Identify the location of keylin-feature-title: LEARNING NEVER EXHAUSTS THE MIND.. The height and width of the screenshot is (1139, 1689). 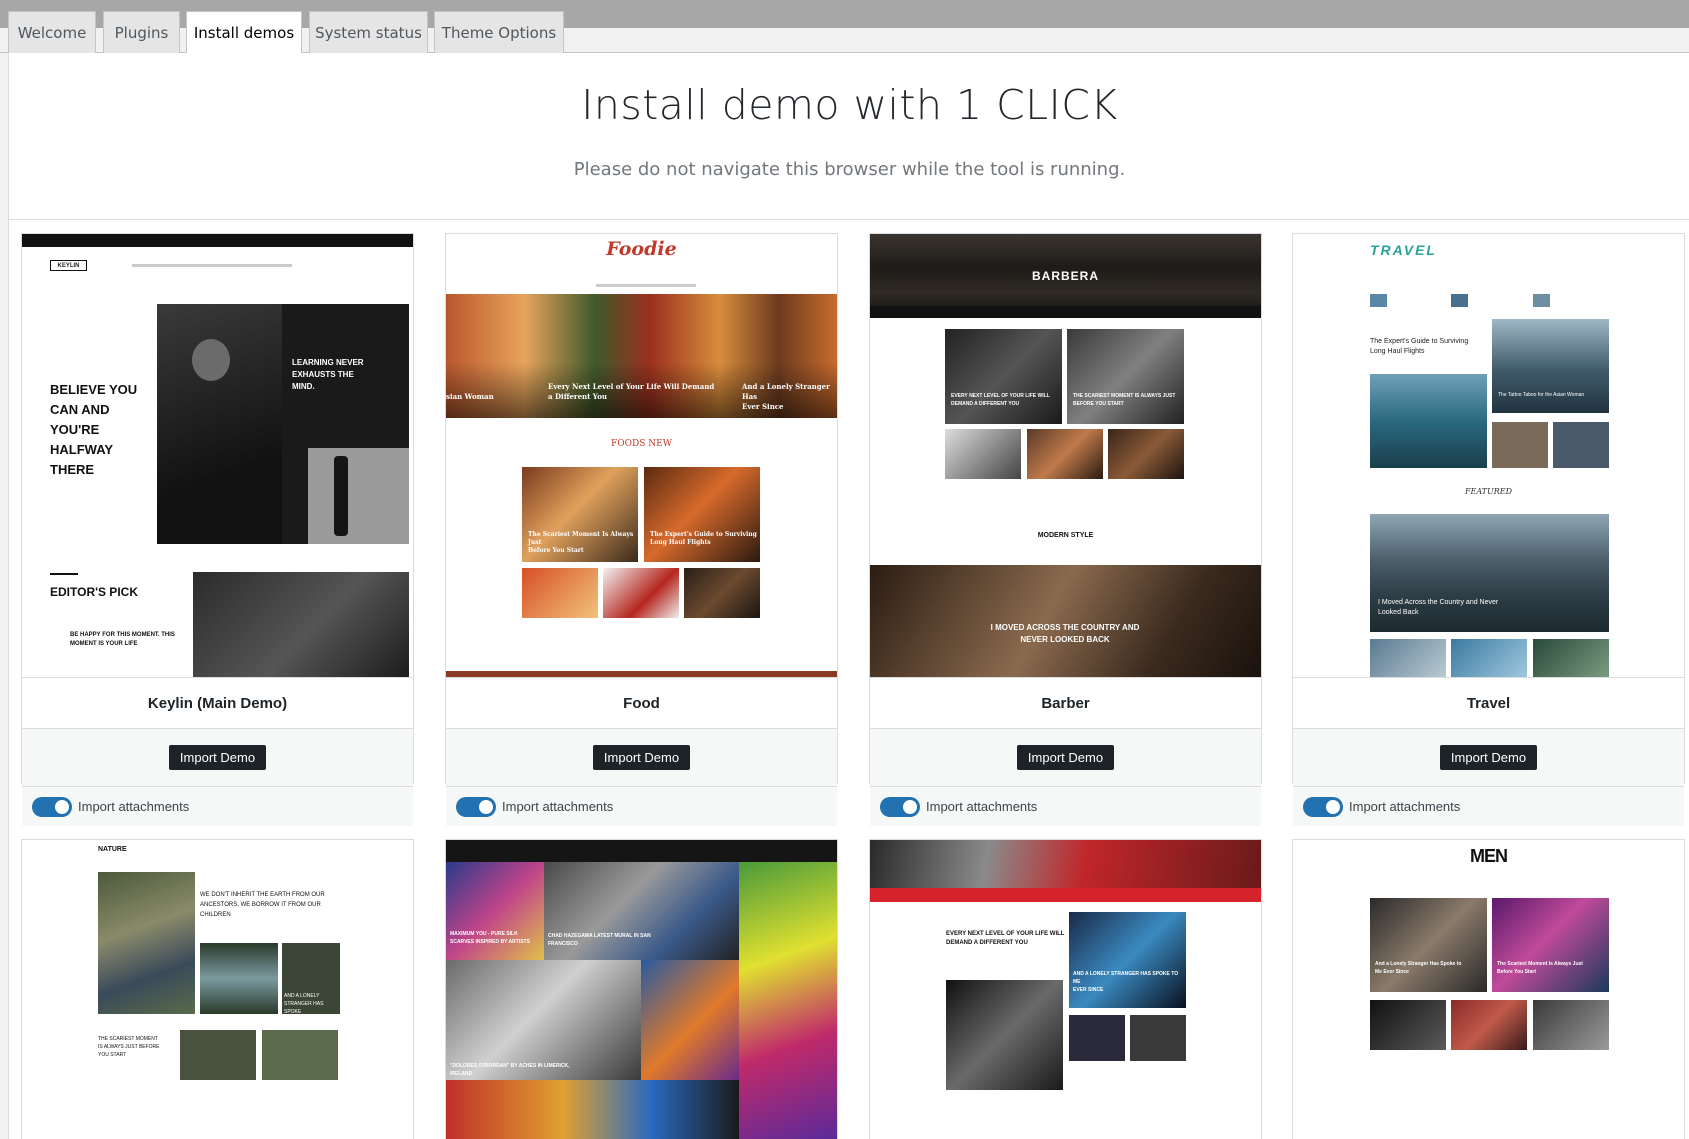
(328, 374).